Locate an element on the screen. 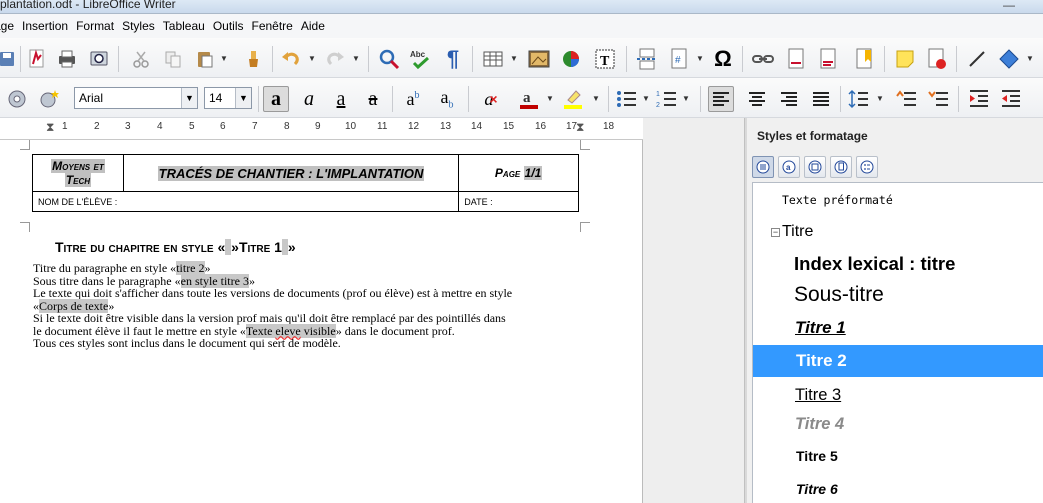 Image resolution: width=1043 pixels, height=503 pixels. style-item-titre-6: Titre 6 is located at coordinates (898, 489).